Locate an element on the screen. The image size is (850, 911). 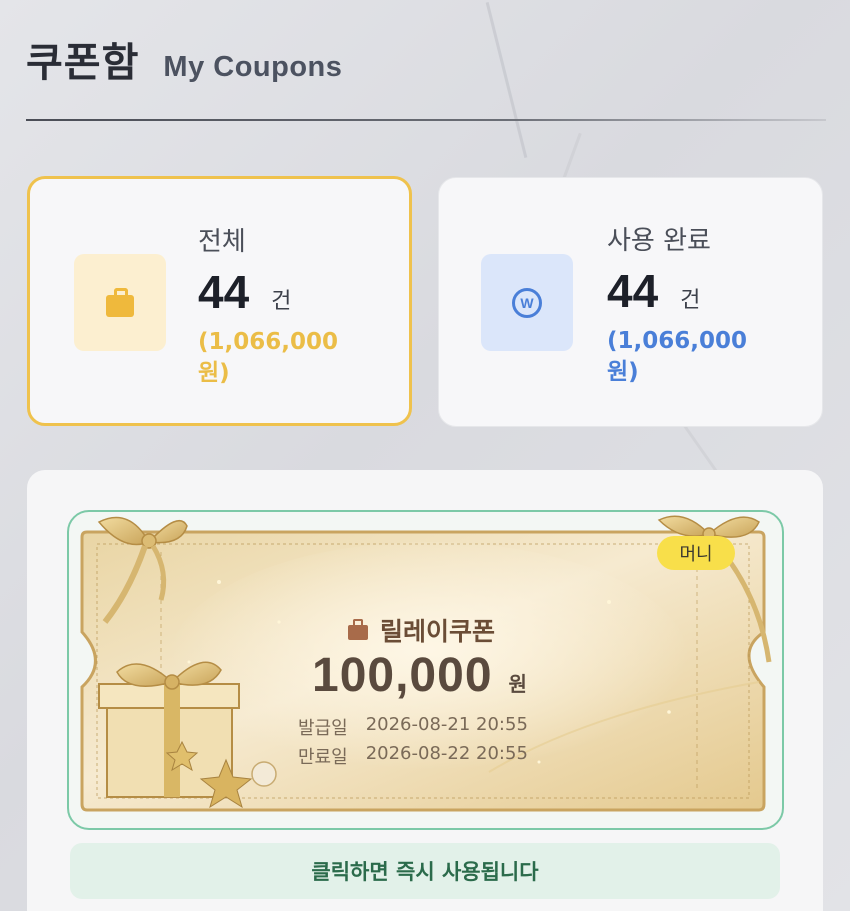
coupon-type-badge: 머니 is located at coordinates (696, 553).